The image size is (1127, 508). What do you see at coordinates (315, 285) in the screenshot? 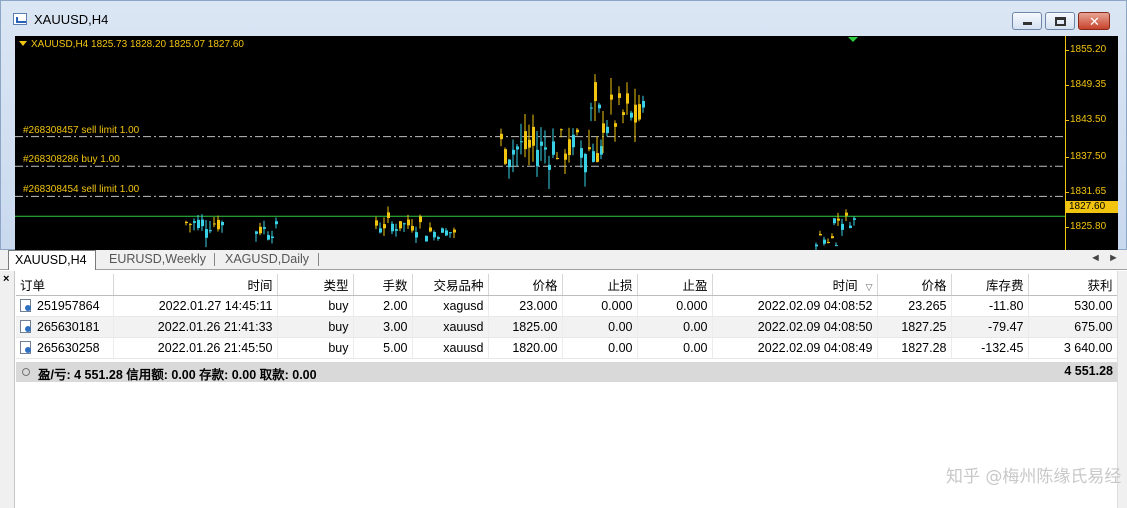
I see `col-header-type: 类型` at bounding box center [315, 285].